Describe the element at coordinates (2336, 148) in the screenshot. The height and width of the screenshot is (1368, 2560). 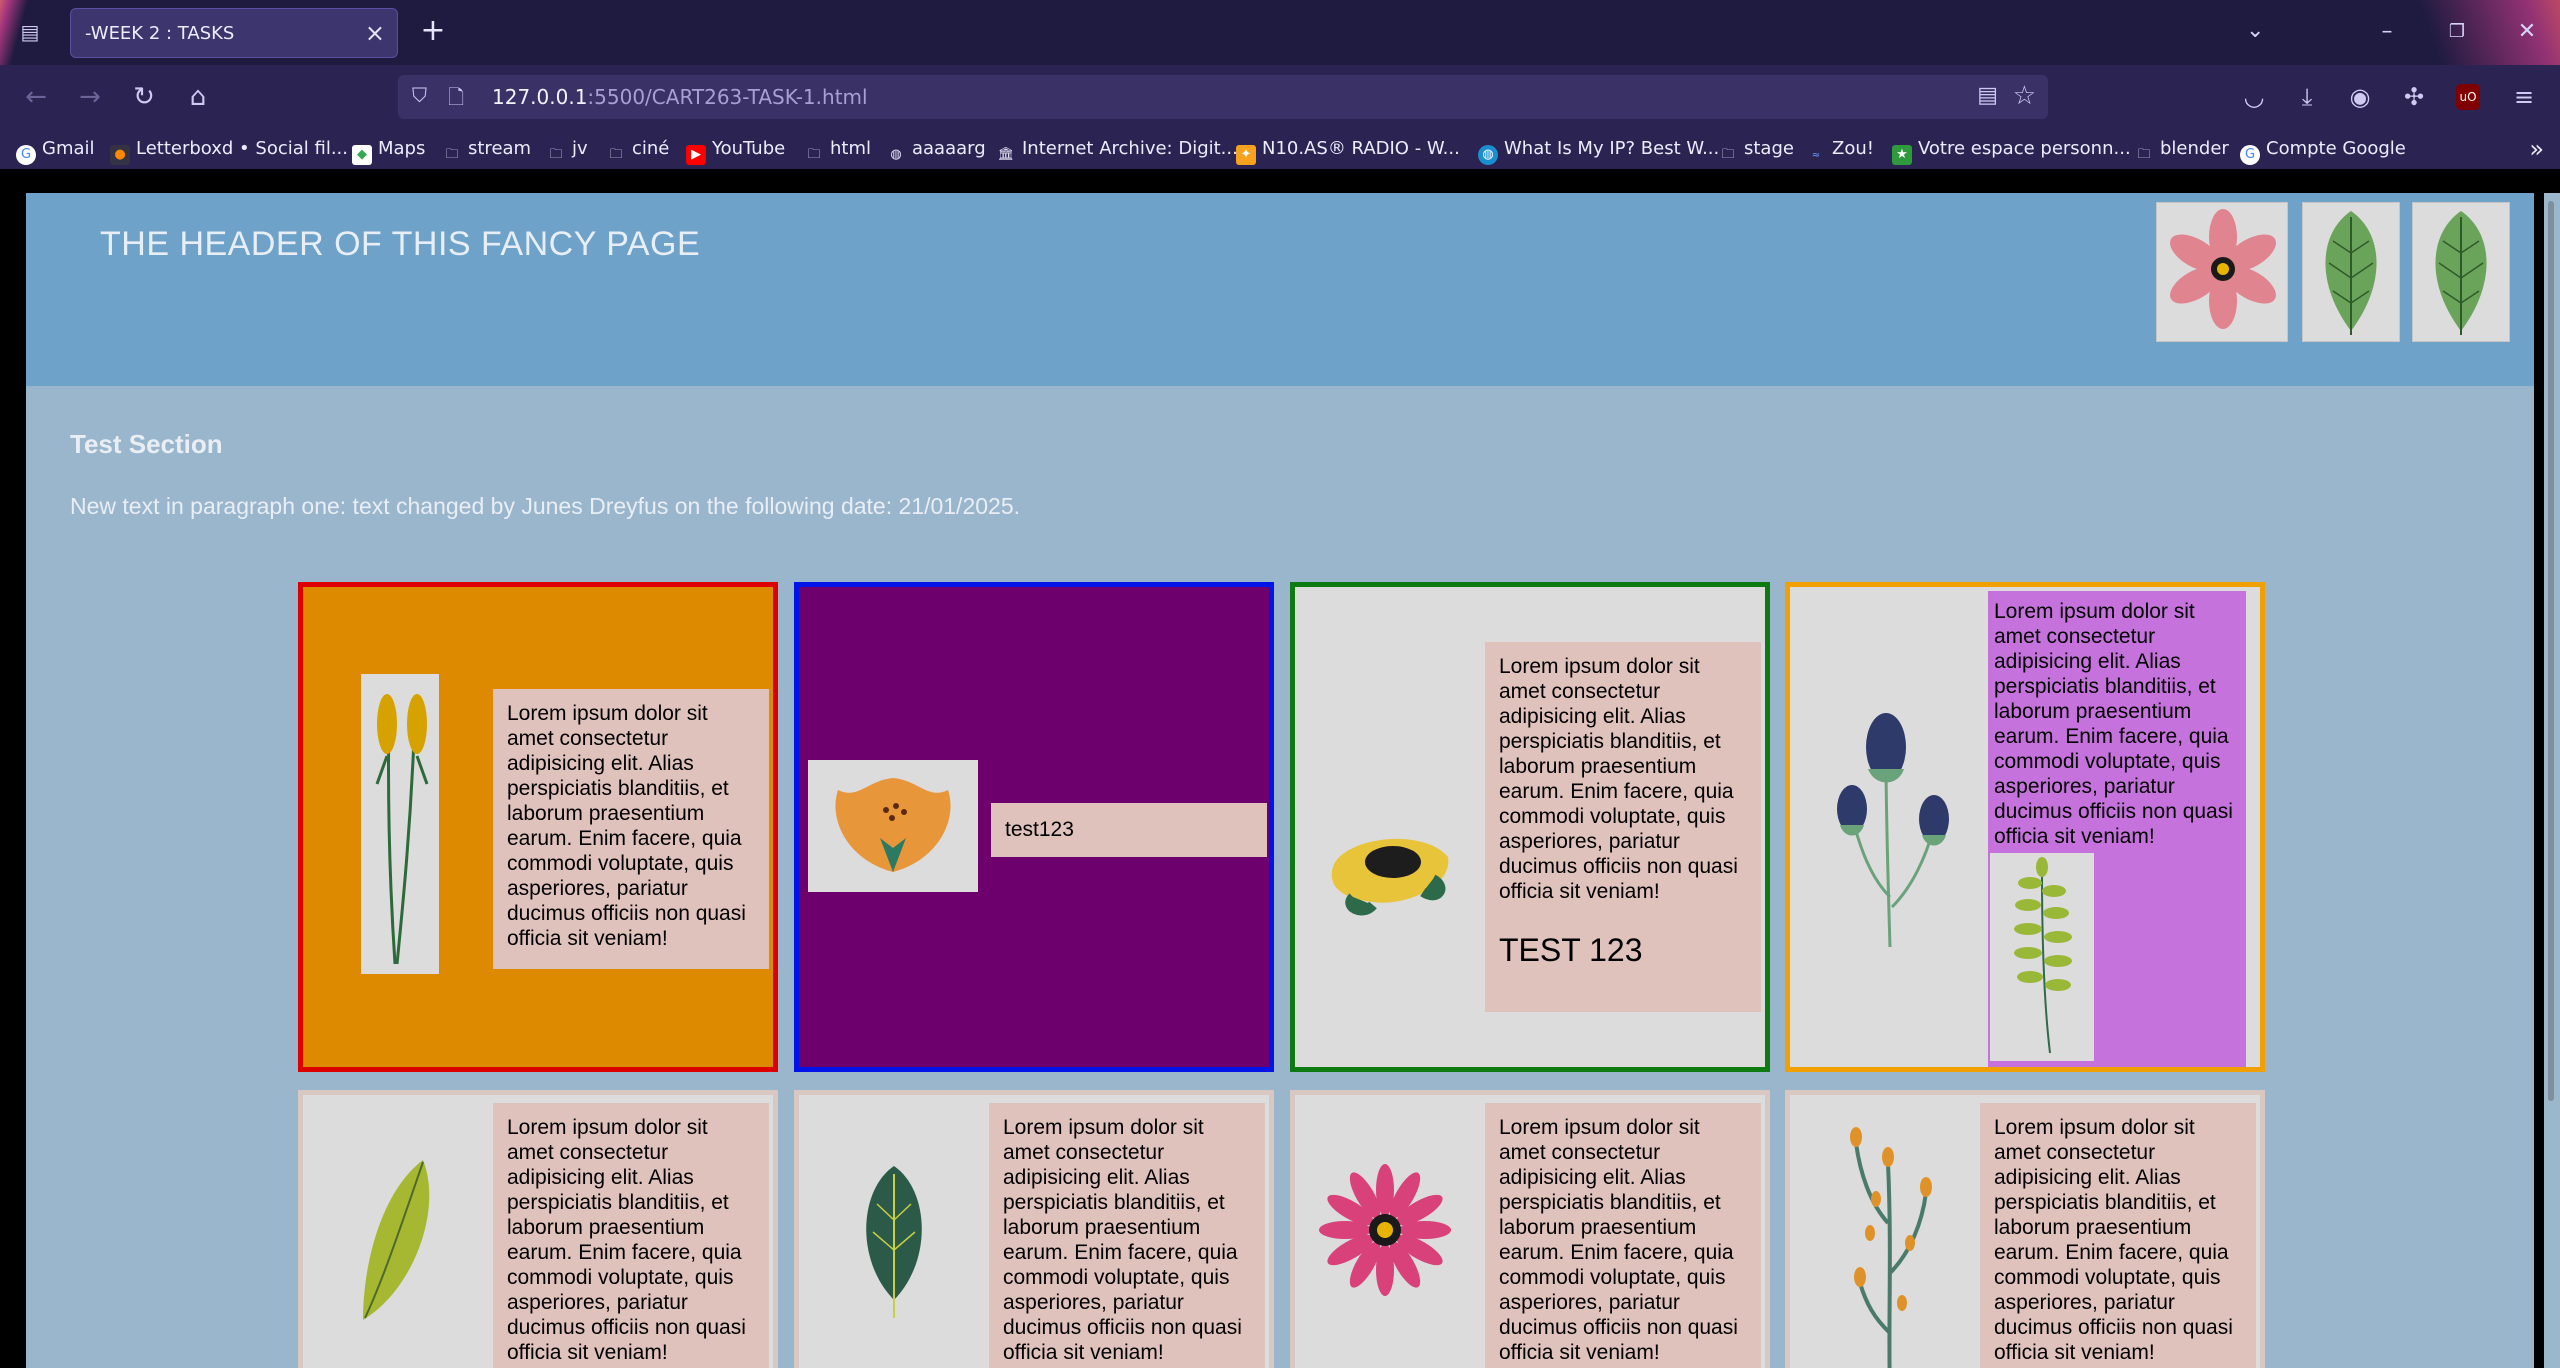
I see `bookmark-label: Compte Google` at that location.